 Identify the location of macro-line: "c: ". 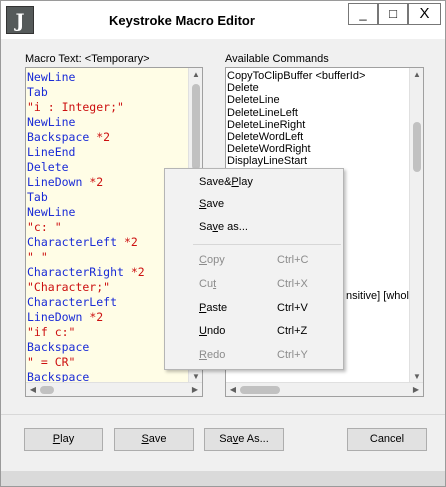
(107, 227).